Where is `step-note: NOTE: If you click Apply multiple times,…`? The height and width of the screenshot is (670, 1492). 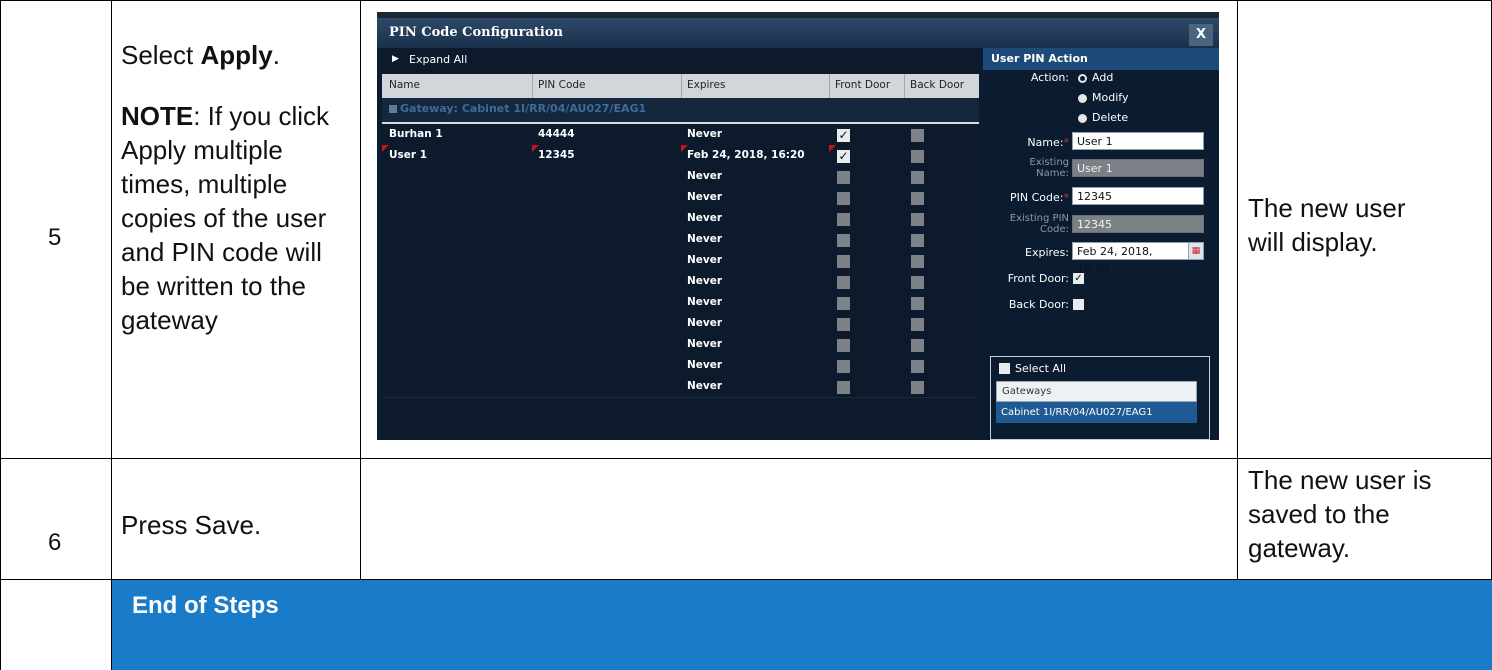
step-note: NOTE: If you click Apply multiple times,… is located at coordinates (237, 218).